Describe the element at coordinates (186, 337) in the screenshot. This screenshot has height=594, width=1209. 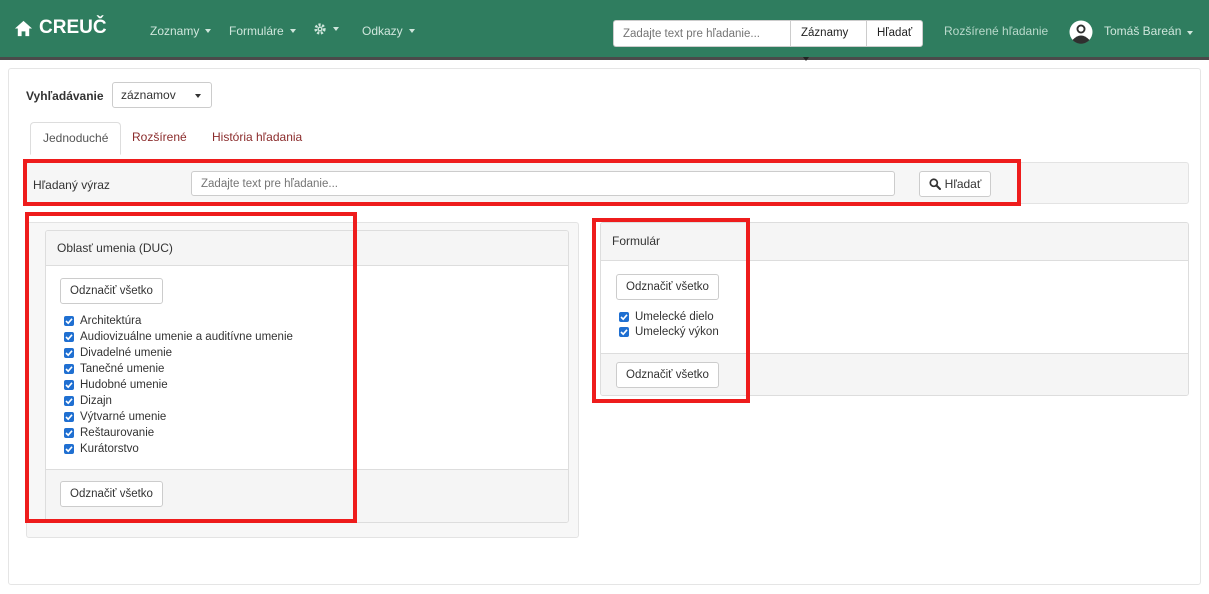
I see `checkbox-label: Audiovizuálne umenie a auditívne umenie` at that location.